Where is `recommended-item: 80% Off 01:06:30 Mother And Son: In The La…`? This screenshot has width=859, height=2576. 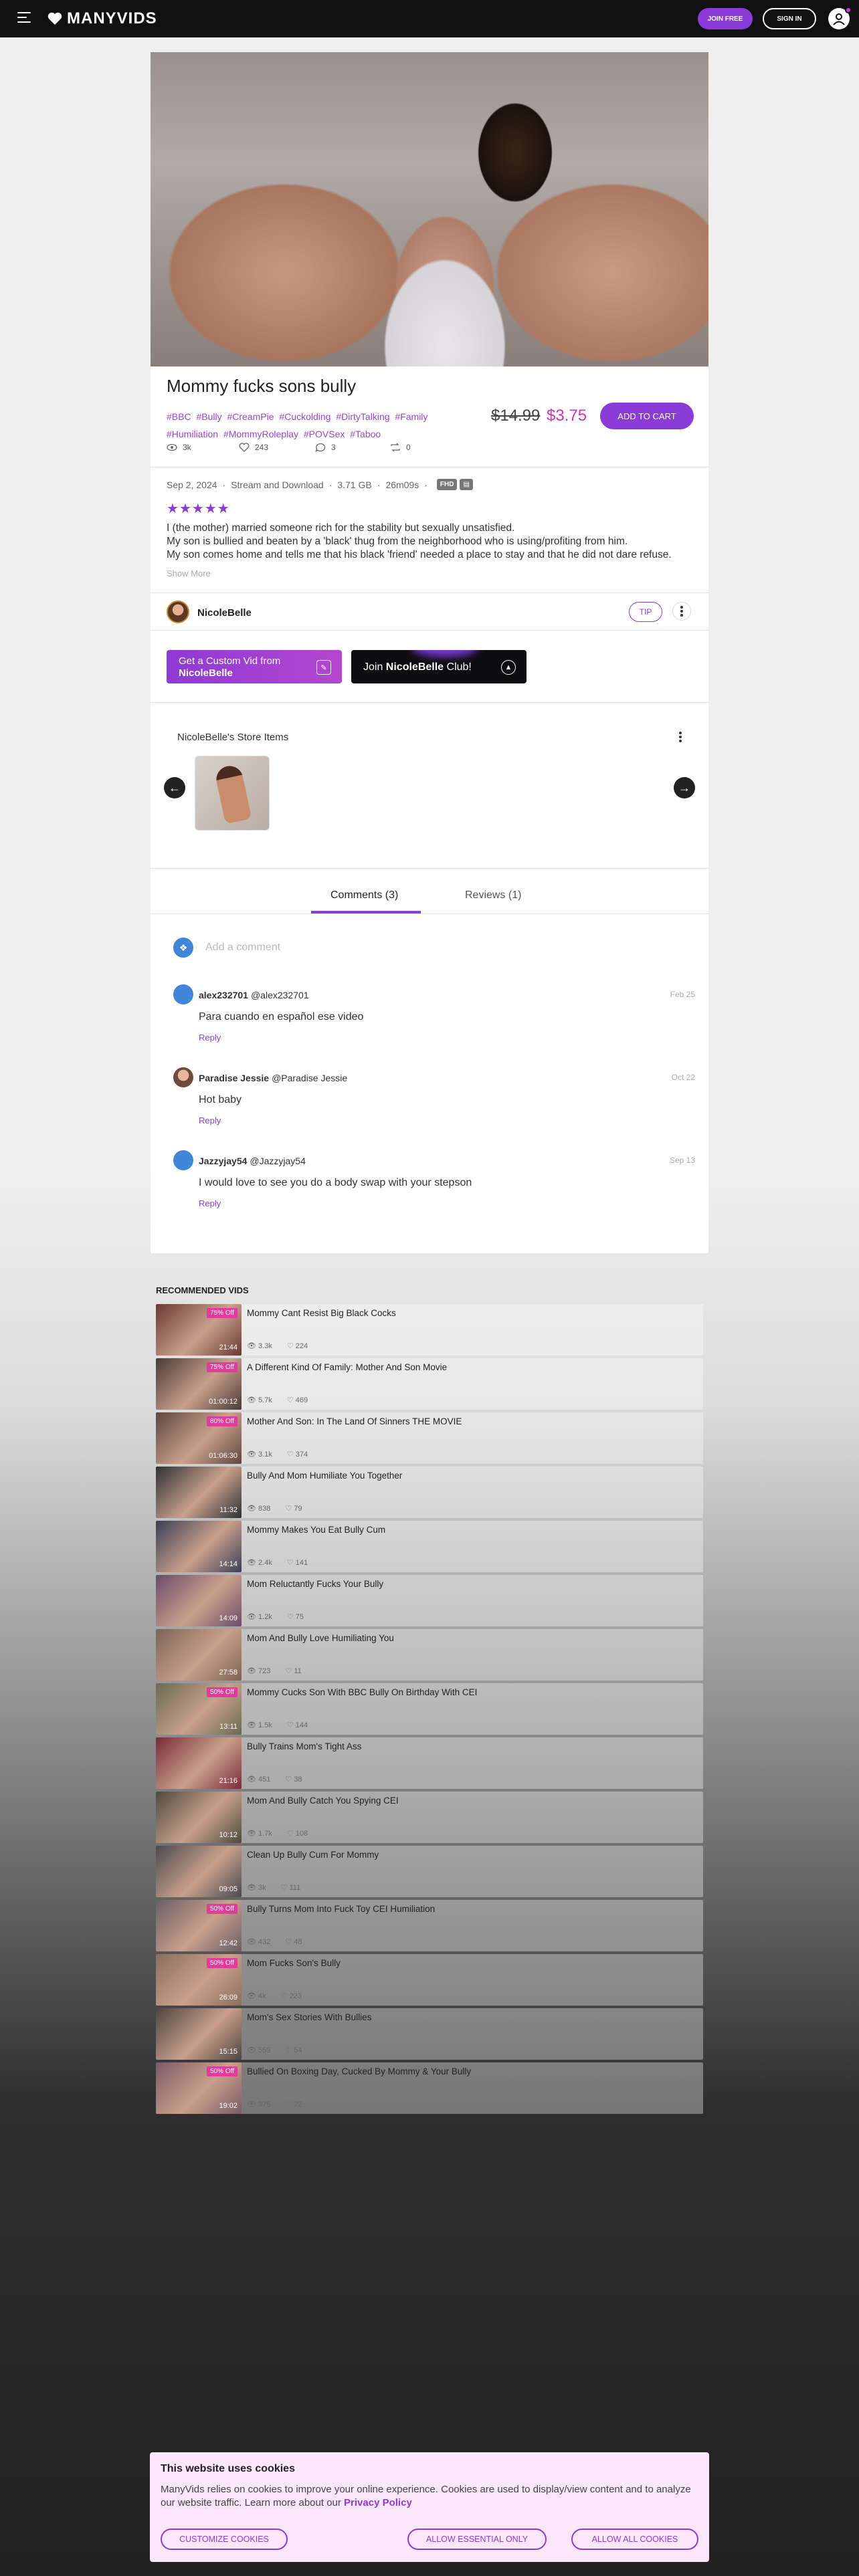 recommended-item: 80% Off 01:06:30 Mother And Son: In The La… is located at coordinates (429, 1438).